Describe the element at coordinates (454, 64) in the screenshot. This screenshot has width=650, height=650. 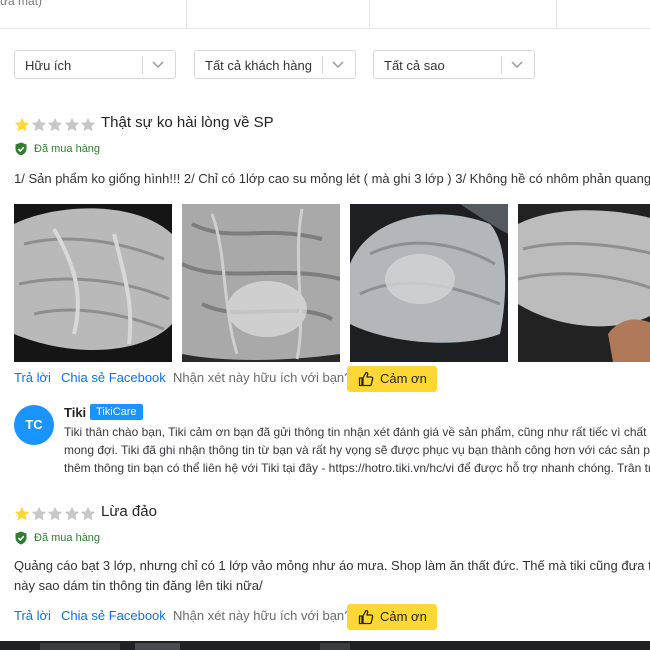
I see `star-filter-dropdown: Tất cả sao` at that location.